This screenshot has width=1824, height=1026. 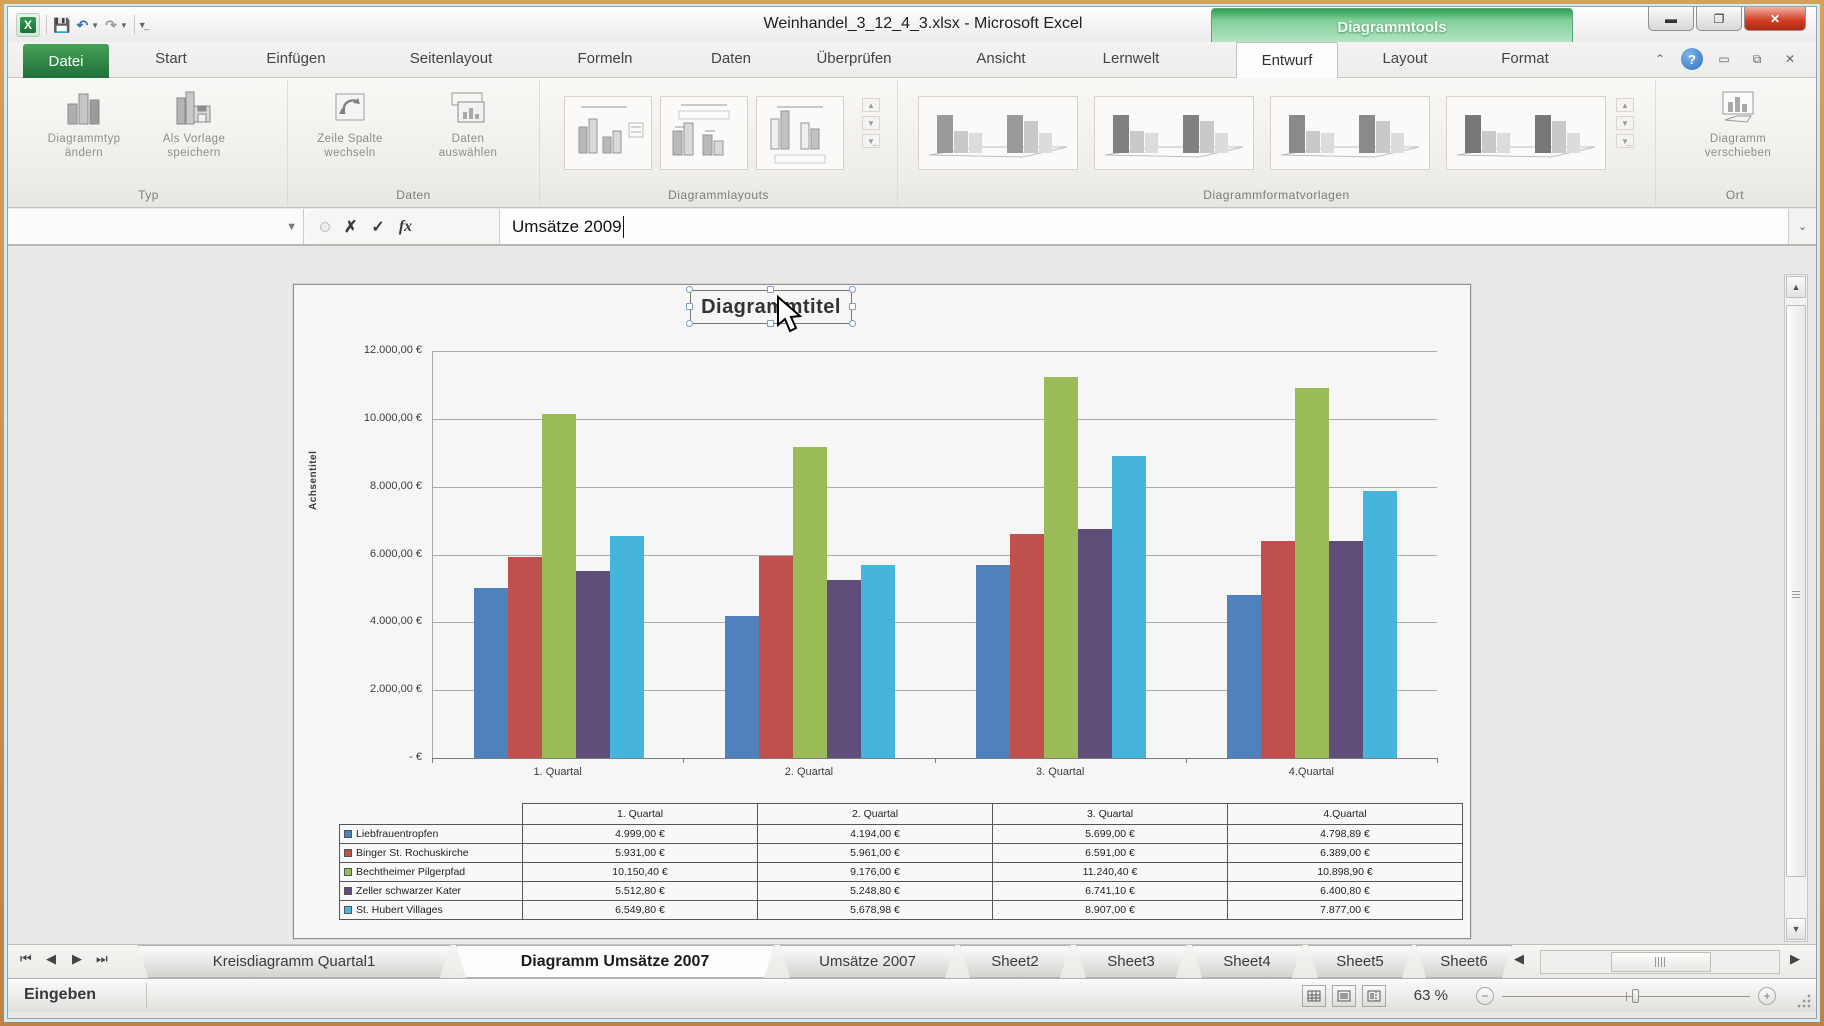 What do you see at coordinates (1001, 58) in the screenshot?
I see `tab-ansicht: Ansicht` at bounding box center [1001, 58].